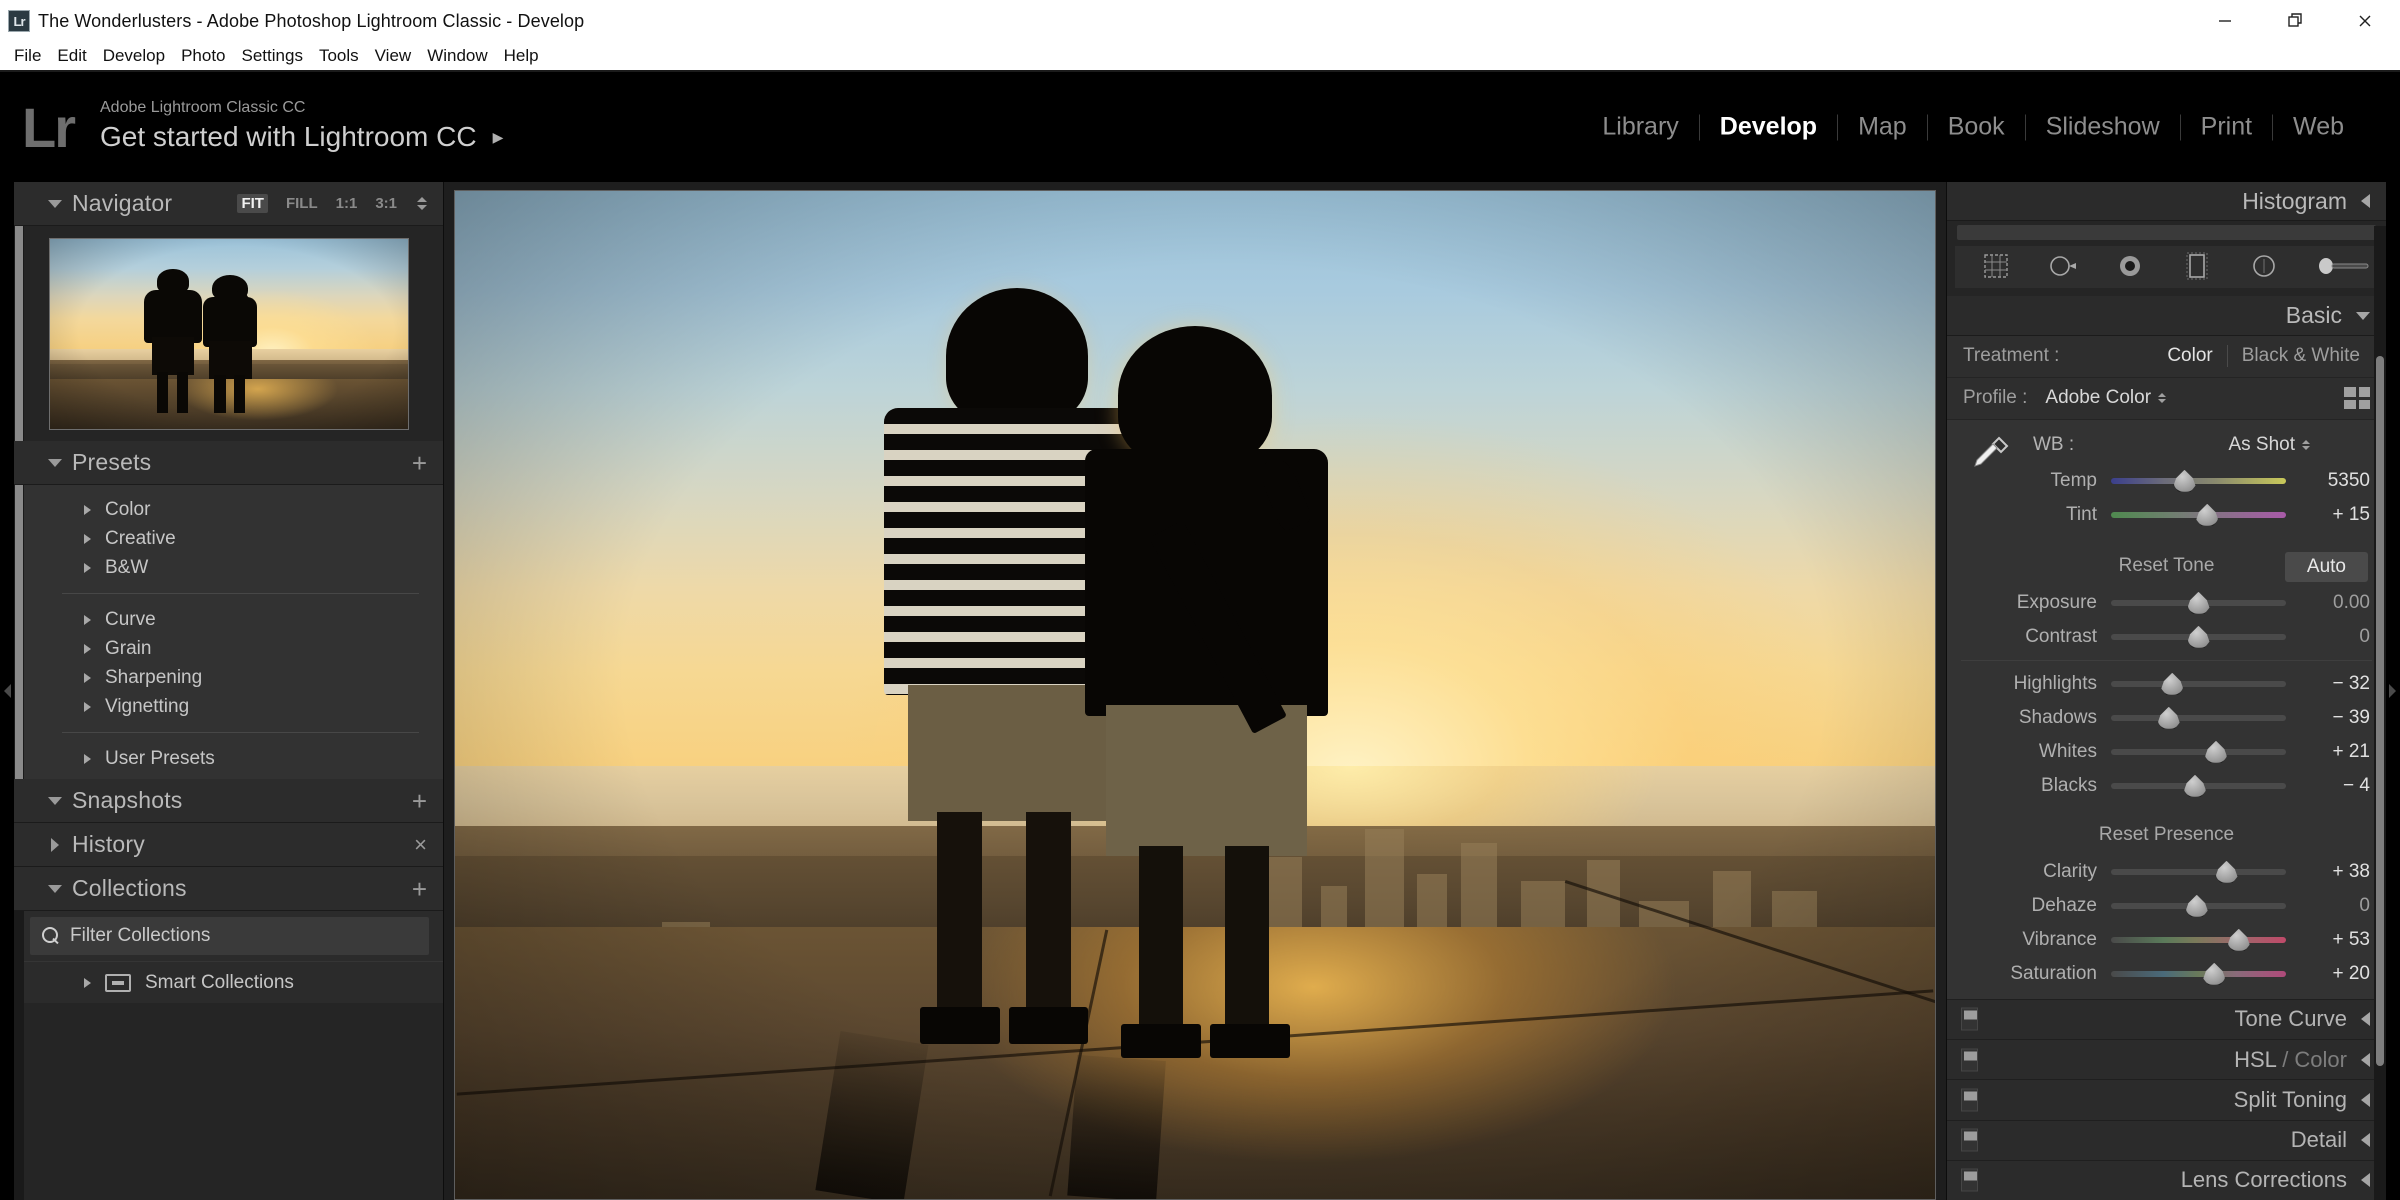 The image size is (2400, 1200). What do you see at coordinates (2133, 267) in the screenshot?
I see `red-eye-icon` at bounding box center [2133, 267].